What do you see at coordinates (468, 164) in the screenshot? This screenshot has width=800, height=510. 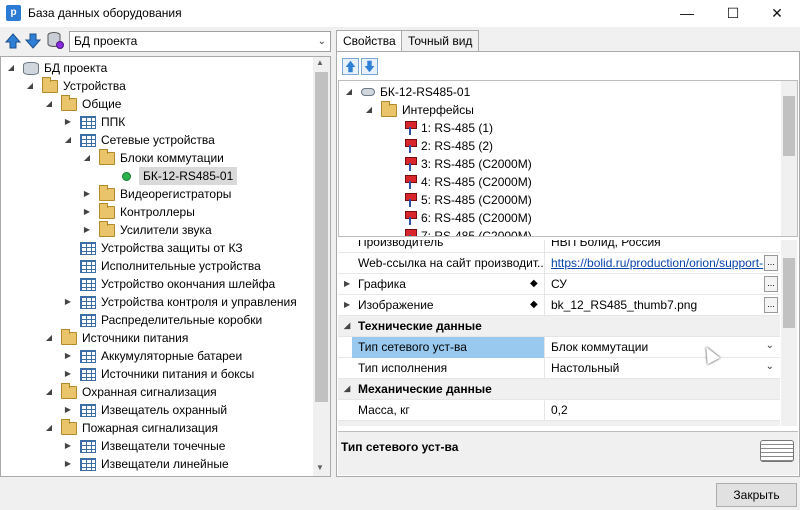 I see `interface-item: 3: RS-485 (C2000M)` at bounding box center [468, 164].